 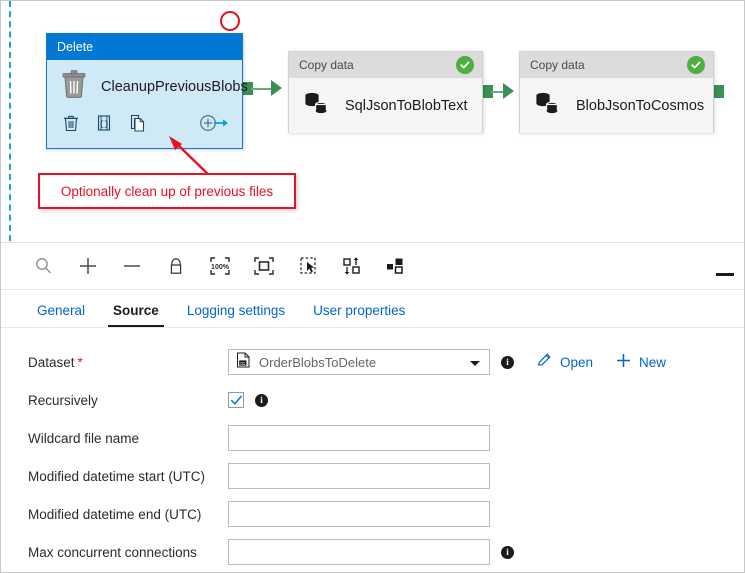 I want to click on activity-node-body: BlobJsonToCosmos, so click(x=616, y=105).